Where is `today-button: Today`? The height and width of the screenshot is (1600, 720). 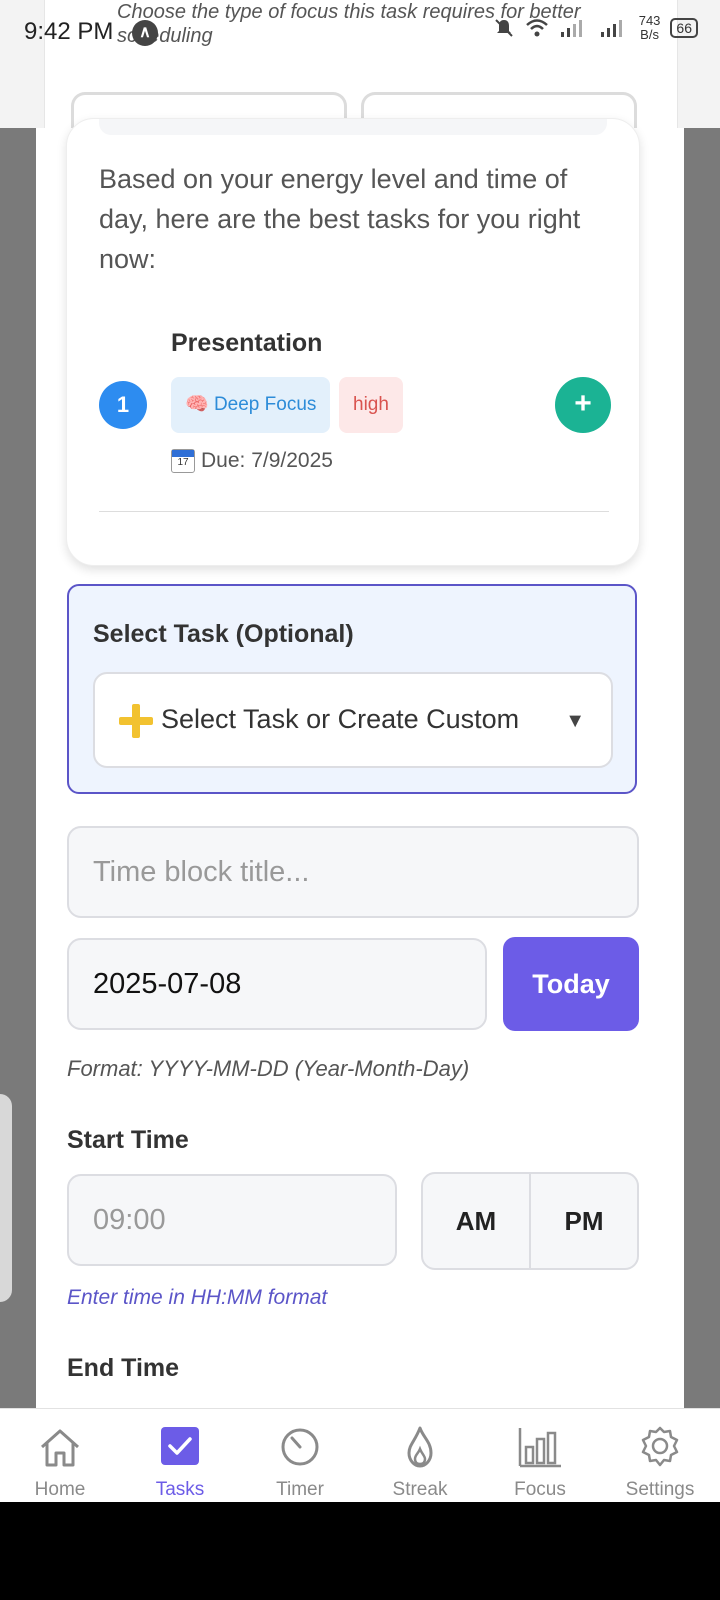
today-button: Today is located at coordinates (571, 984).